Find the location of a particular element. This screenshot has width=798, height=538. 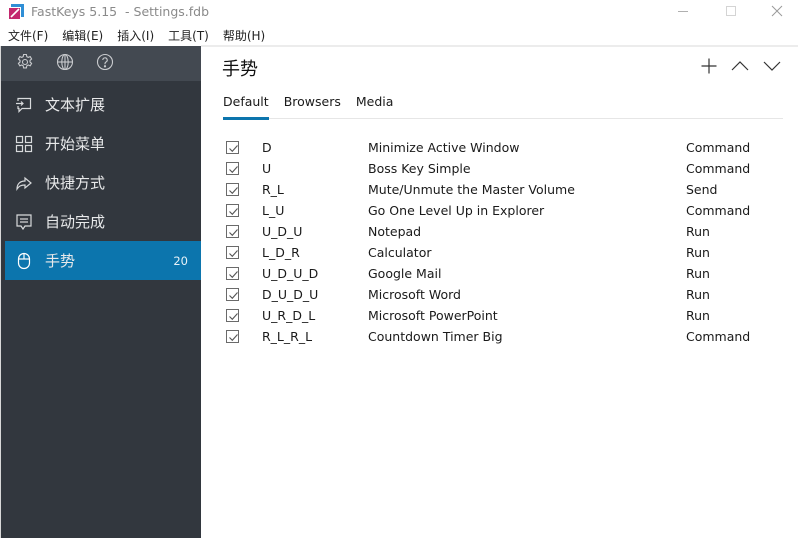

action-name-cell: Countdown Timer Big is located at coordinates (435, 336).